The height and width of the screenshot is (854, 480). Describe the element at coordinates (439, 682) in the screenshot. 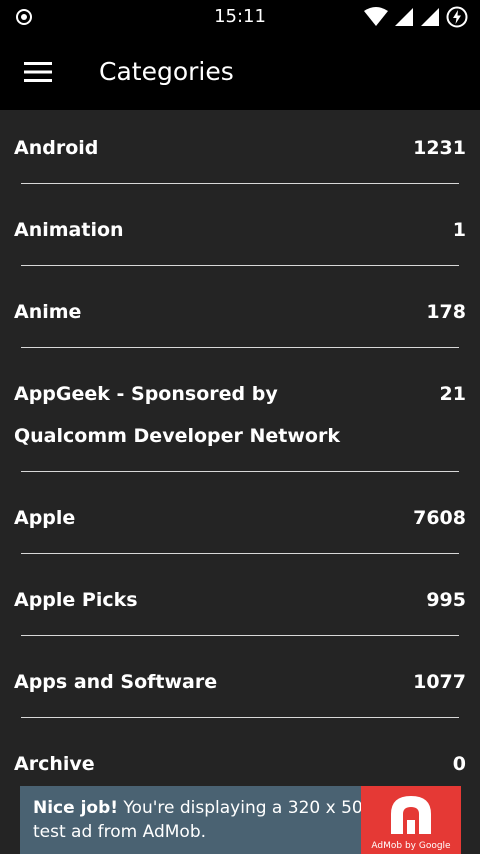

I see `category-count: 1077` at that location.